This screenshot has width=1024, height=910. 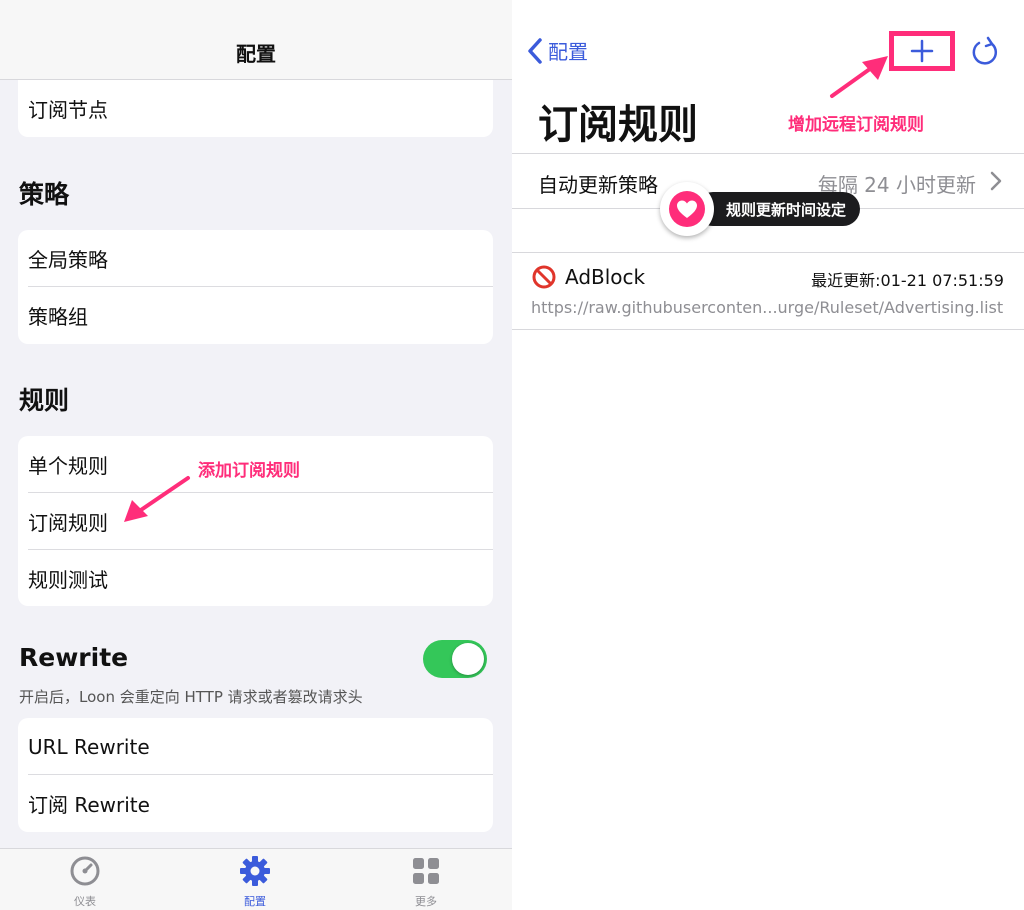 What do you see at coordinates (58, 317) in the screenshot?
I see `policy-group-label: 策略组` at bounding box center [58, 317].